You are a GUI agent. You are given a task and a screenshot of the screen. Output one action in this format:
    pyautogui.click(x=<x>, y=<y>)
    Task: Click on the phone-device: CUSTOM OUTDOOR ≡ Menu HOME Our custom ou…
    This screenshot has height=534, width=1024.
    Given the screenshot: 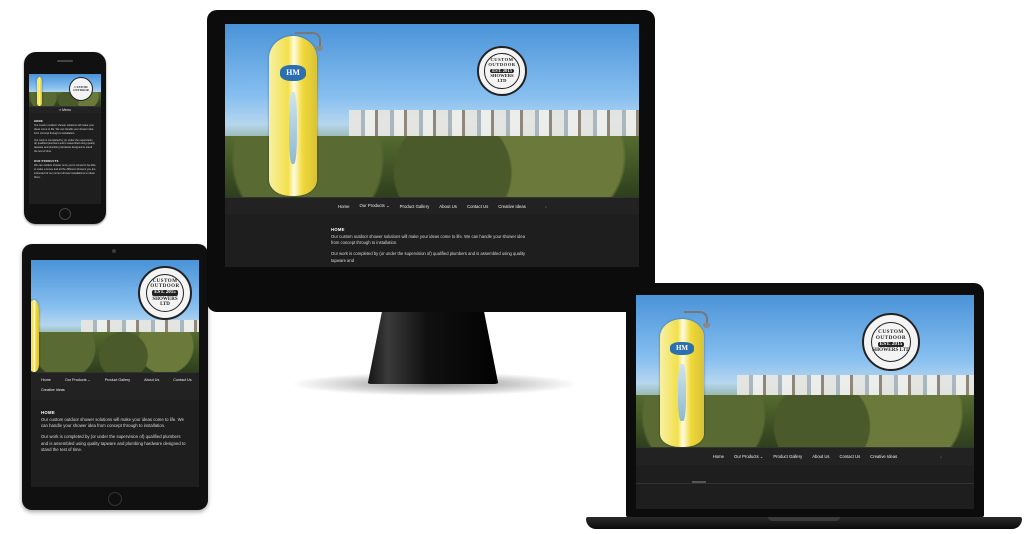 What is the action you would take?
    pyautogui.click(x=65, y=138)
    